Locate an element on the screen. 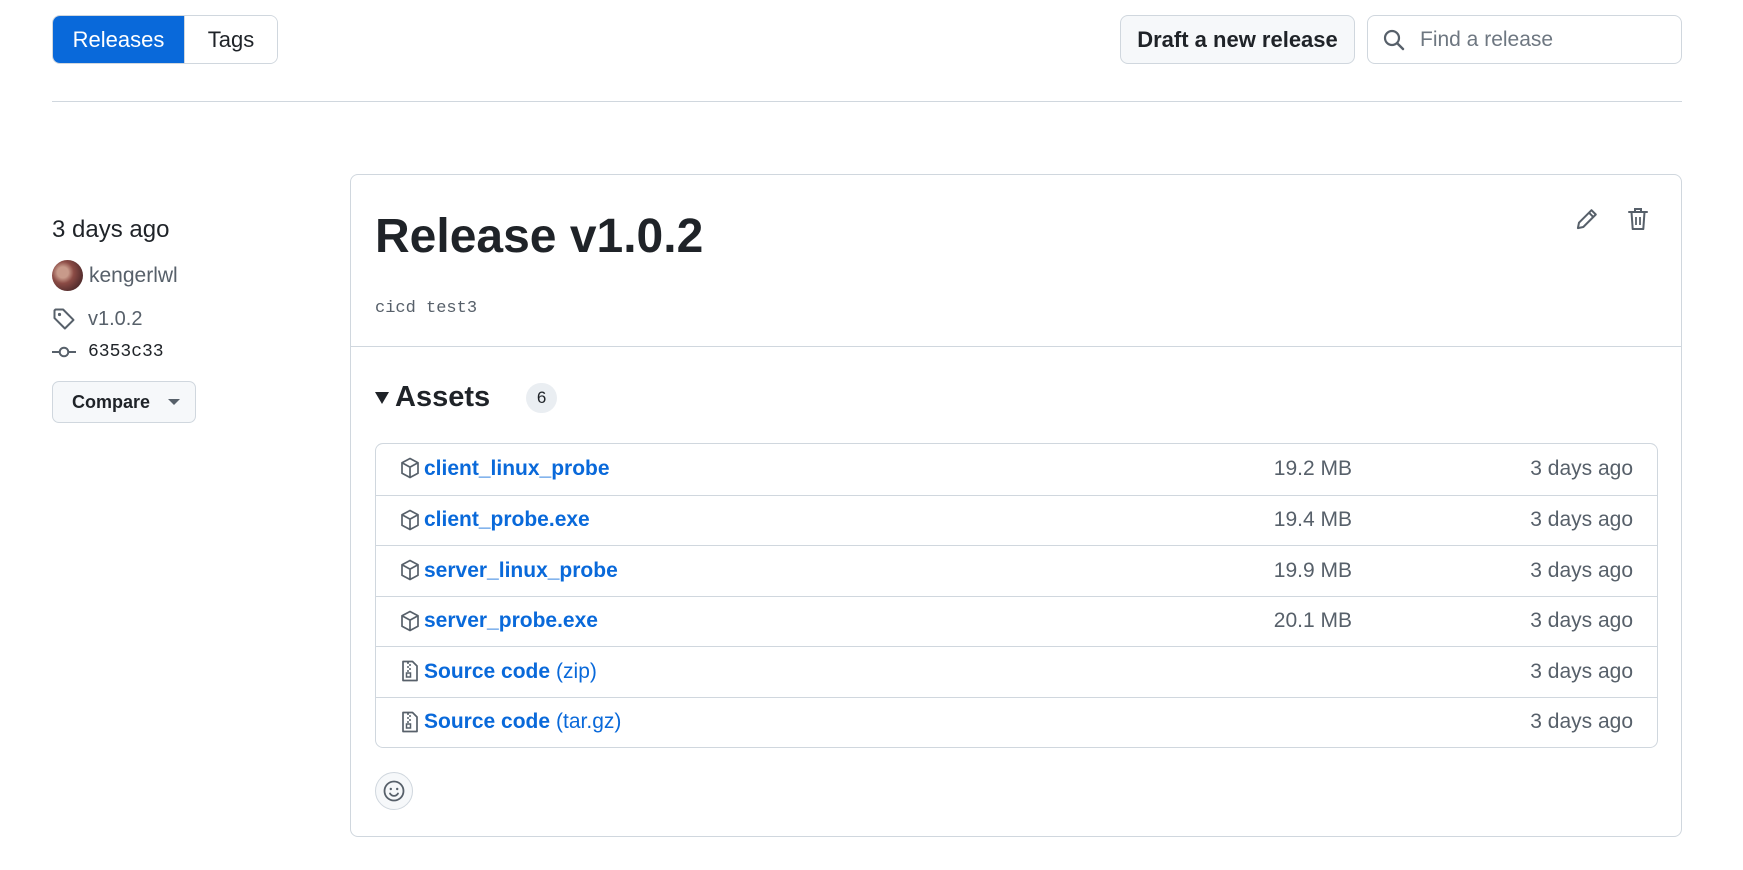 The width and height of the screenshot is (1743, 870). asset-format: (zip) is located at coordinates (576, 671).